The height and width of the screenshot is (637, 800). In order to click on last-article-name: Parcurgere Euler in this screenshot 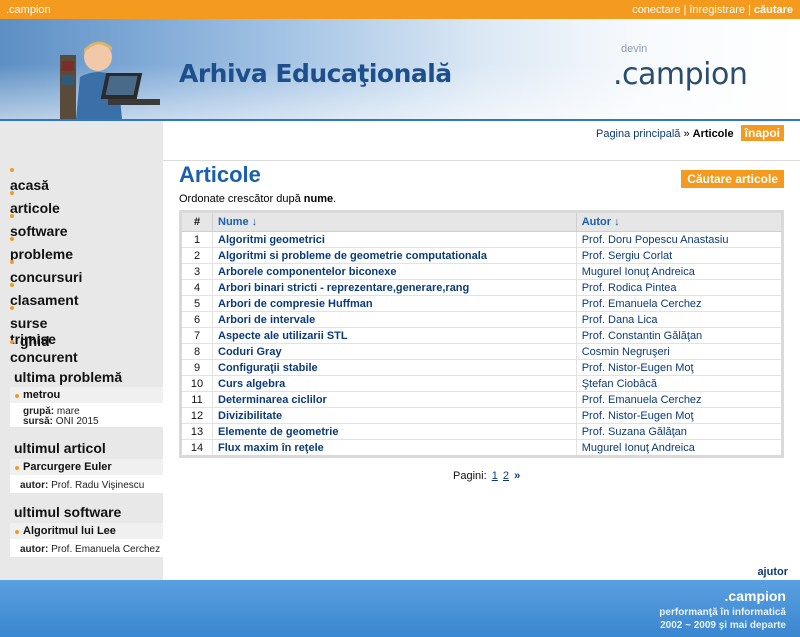, I will do `click(67, 467)`.